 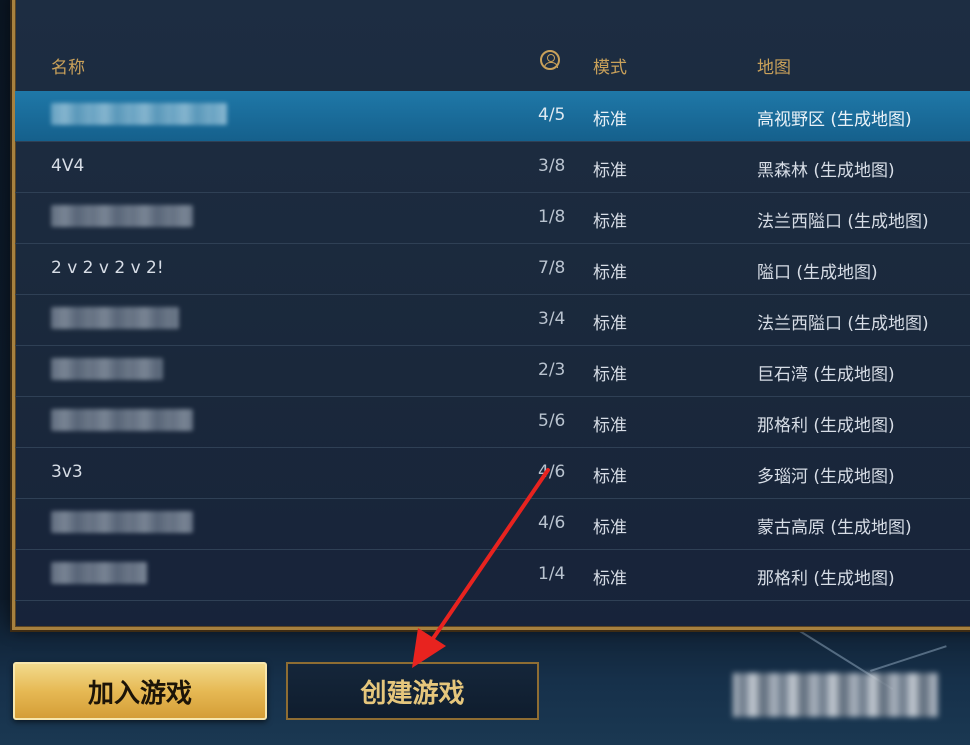 What do you see at coordinates (492, 269) in the screenshot?
I see `lobby-row: 2 v 2 v 2 v 2! 7/8 标准 隘口 (生成地图)` at bounding box center [492, 269].